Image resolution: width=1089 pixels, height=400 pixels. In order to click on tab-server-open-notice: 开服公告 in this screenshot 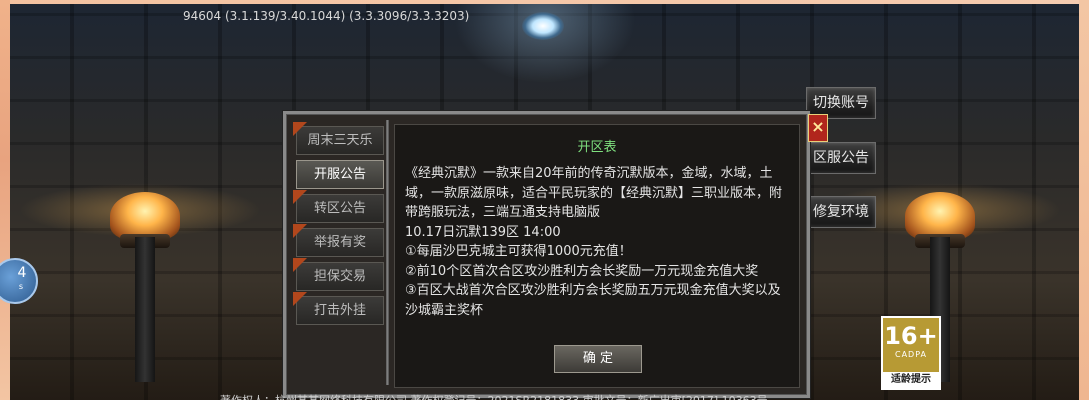, I will do `click(340, 174)`.